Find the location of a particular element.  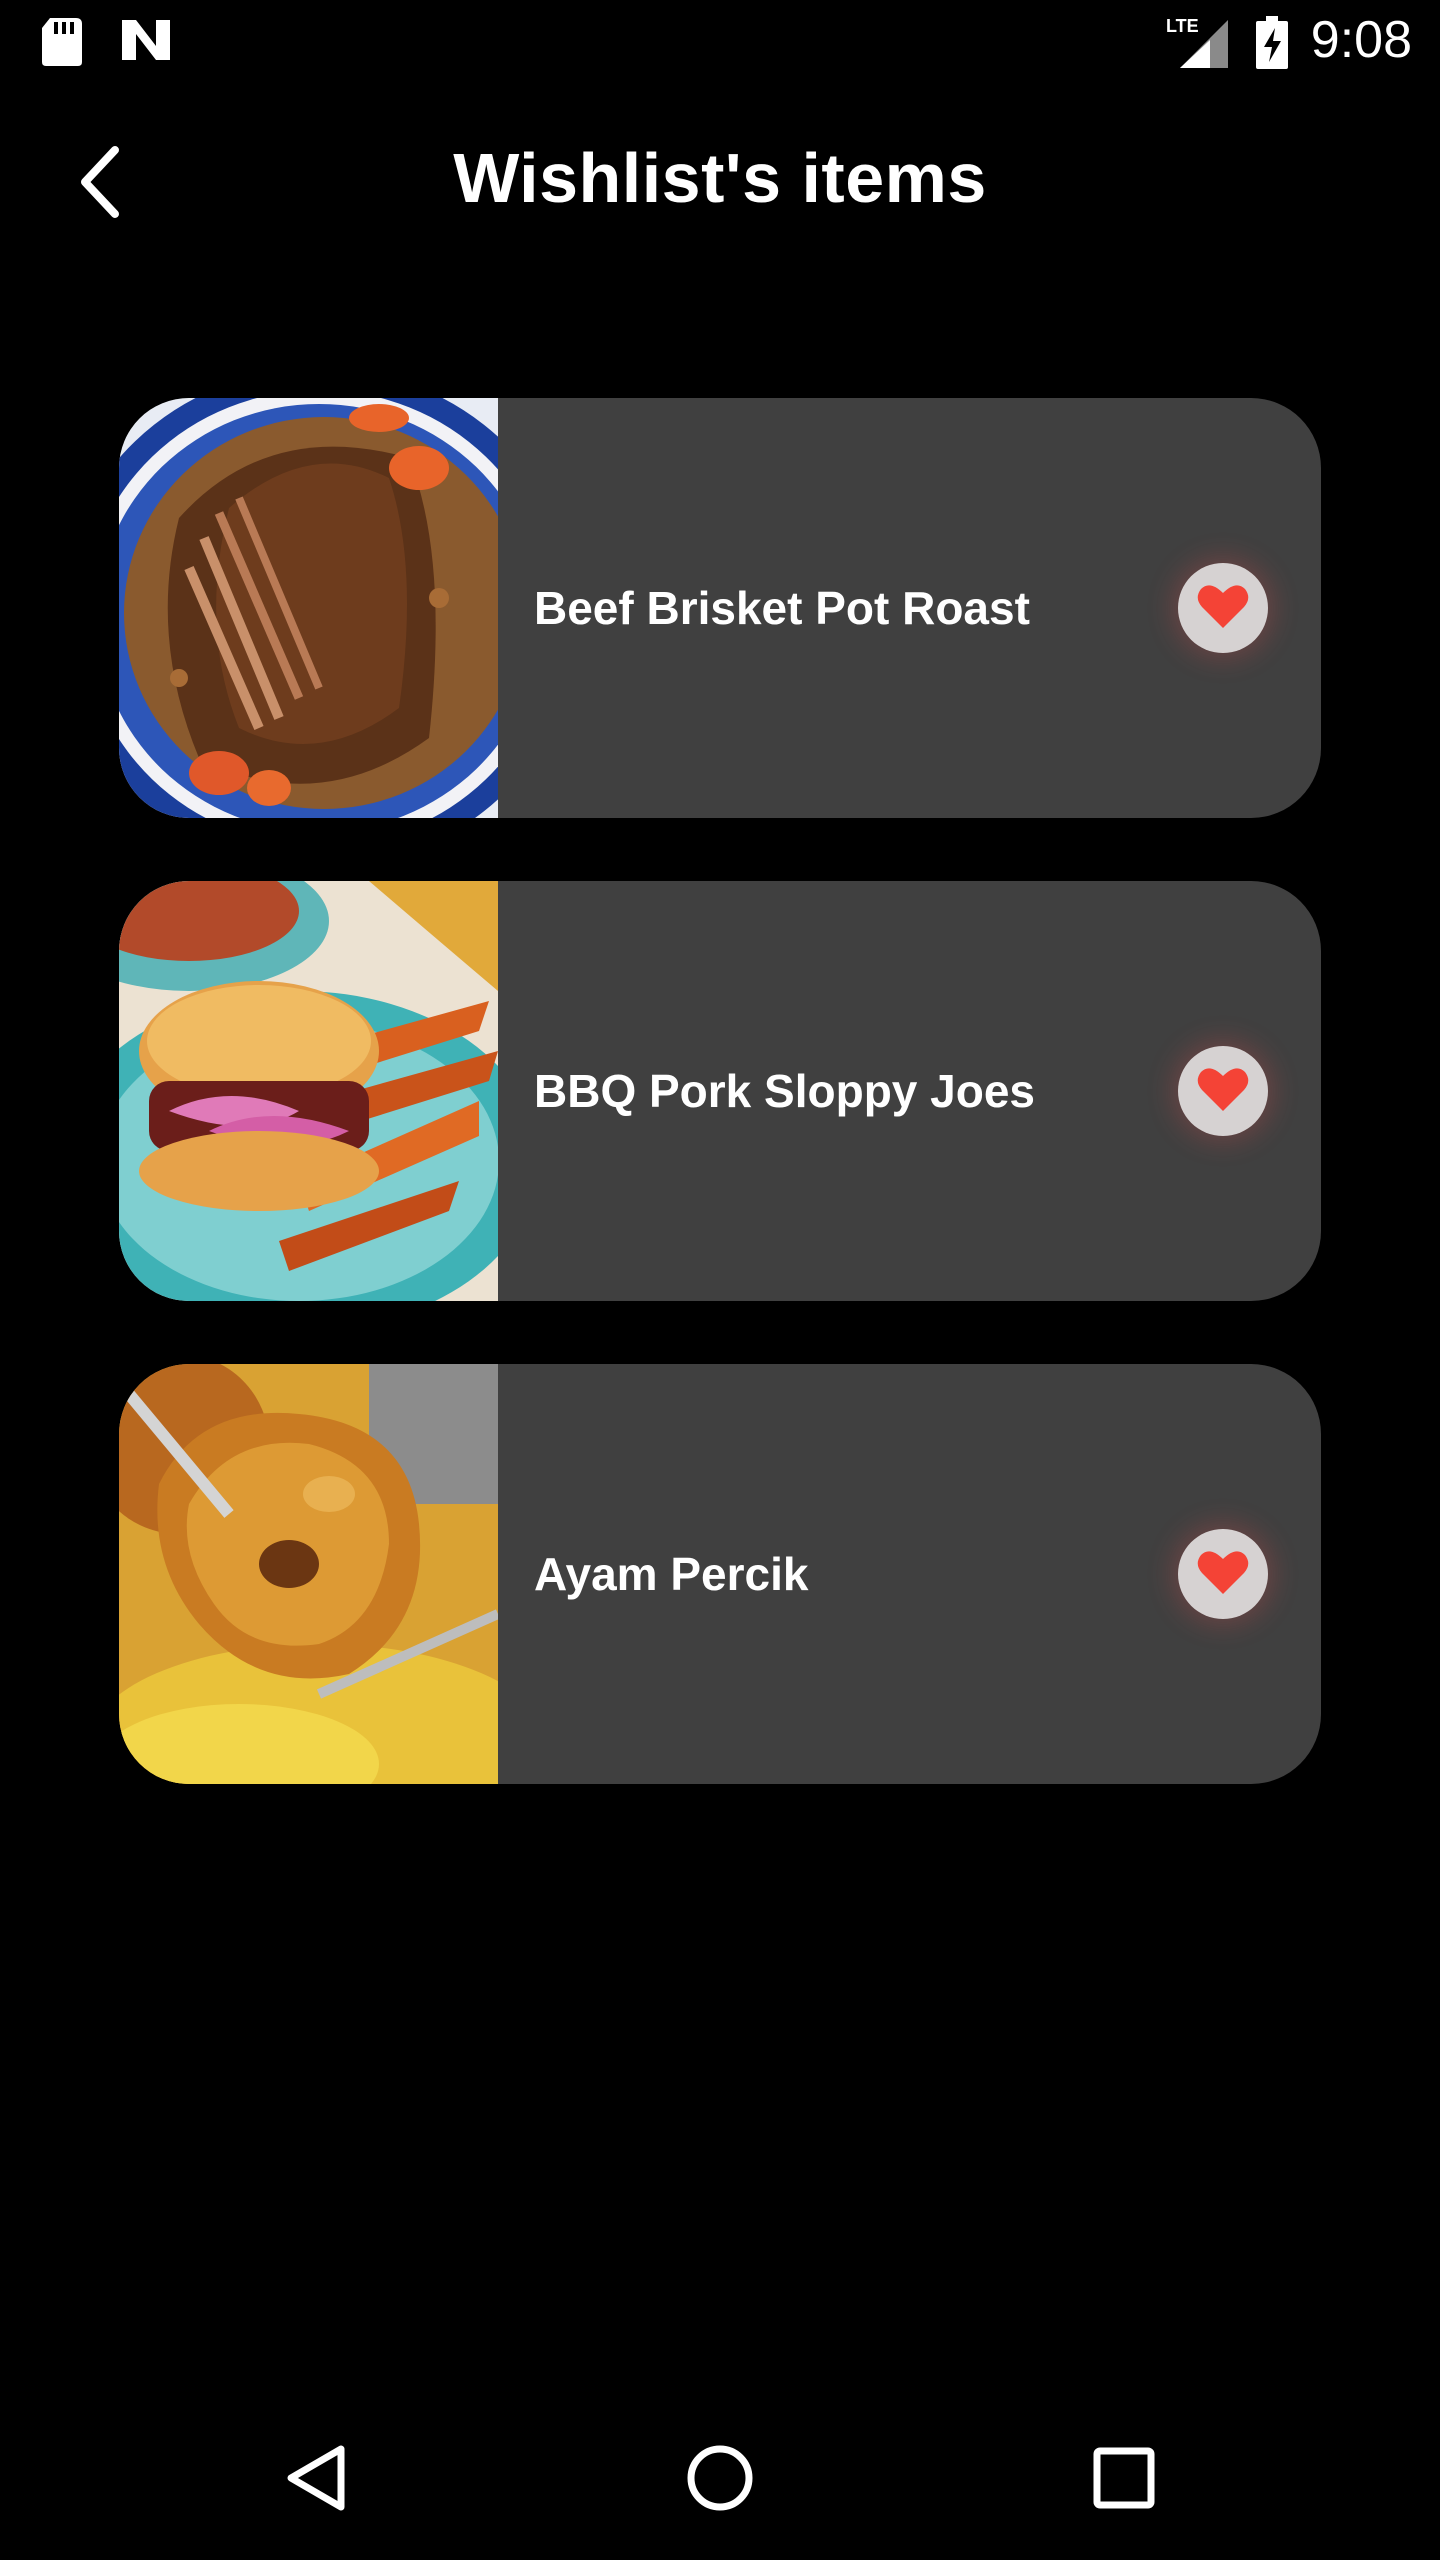

navigation-bar is located at coordinates (720, 2480).